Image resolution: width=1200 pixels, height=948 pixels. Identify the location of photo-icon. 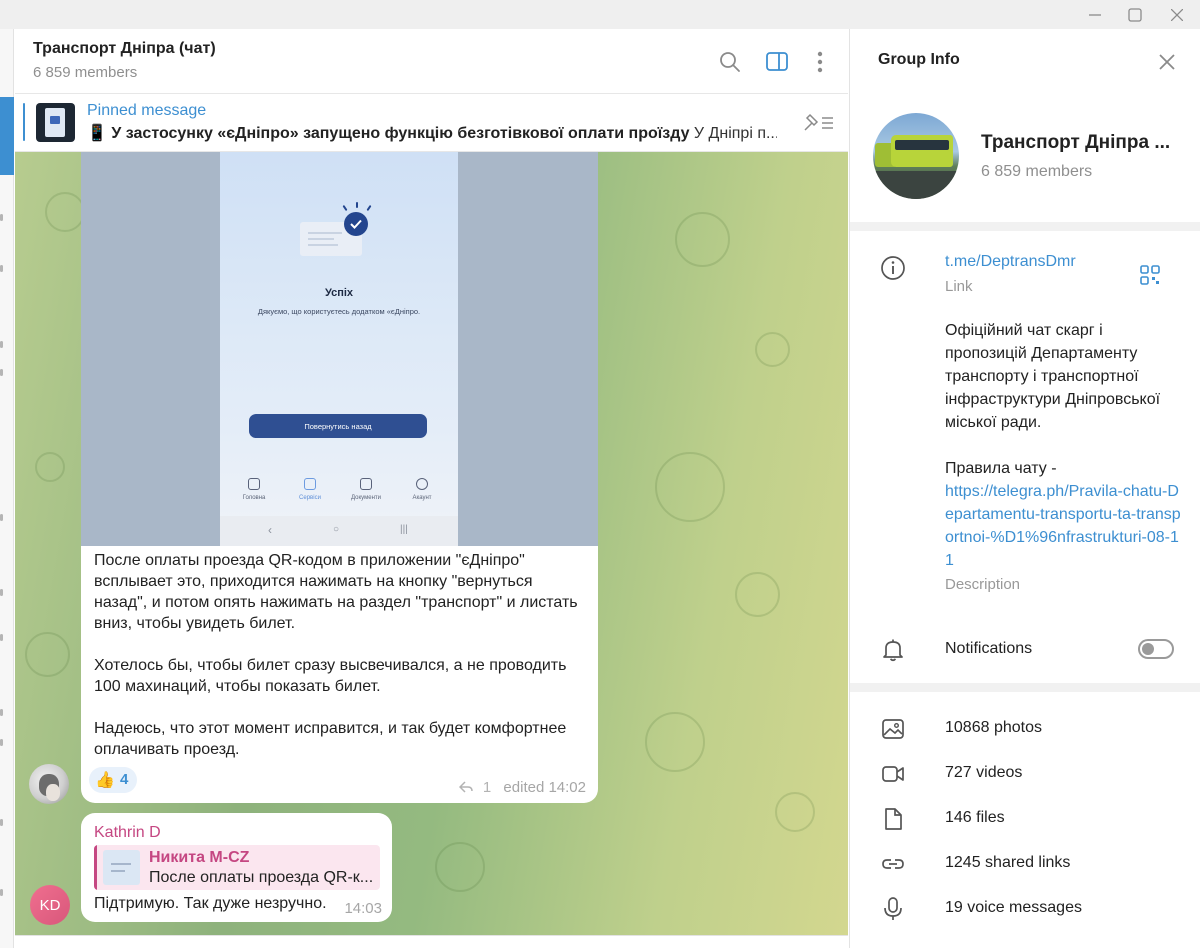
(893, 729).